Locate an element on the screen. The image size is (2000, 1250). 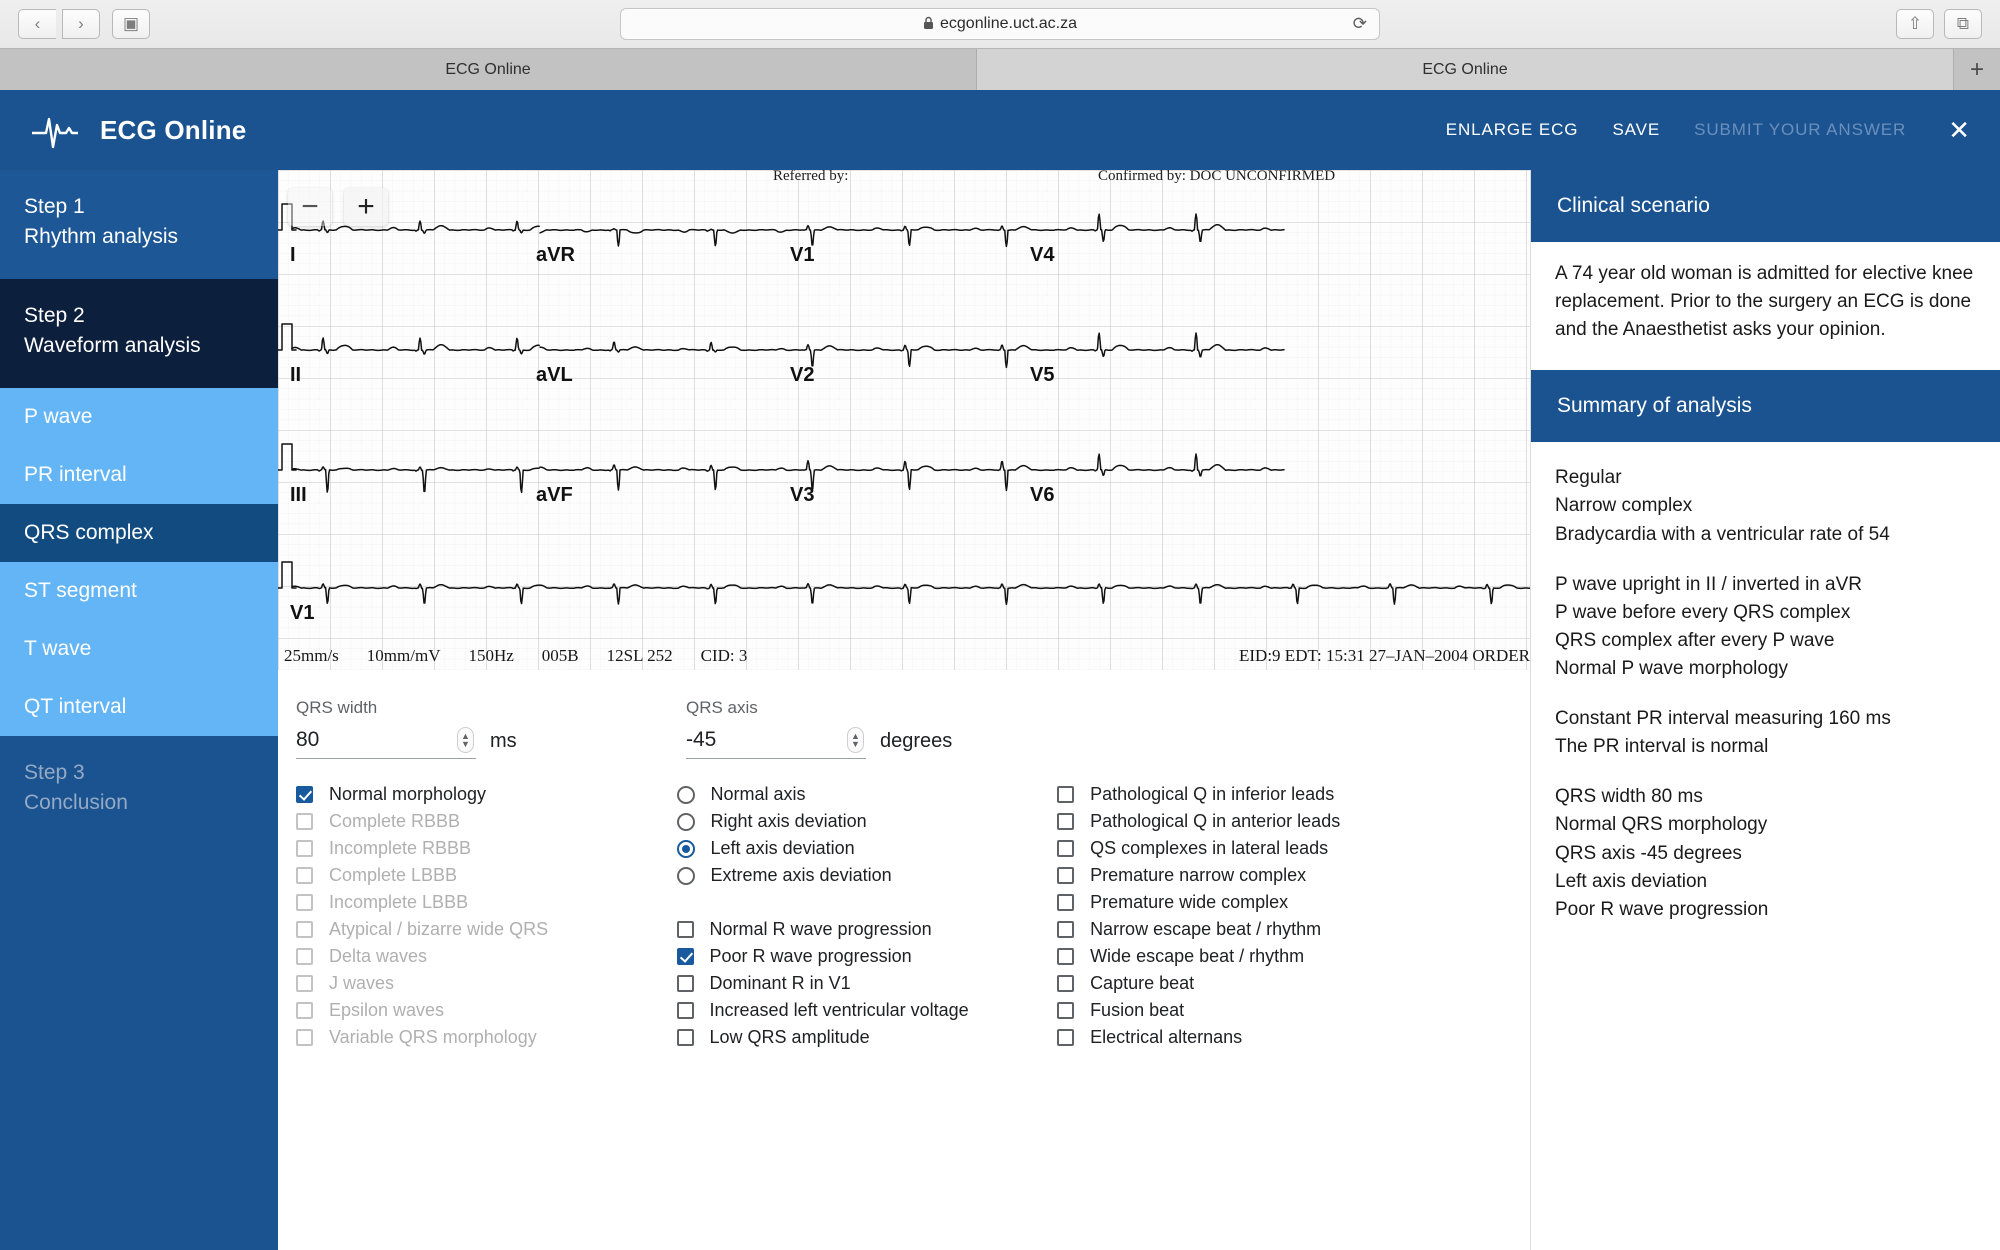
pathology-option-premature-wide-complex: Premature wide complex is located at coordinates (1271, 902).